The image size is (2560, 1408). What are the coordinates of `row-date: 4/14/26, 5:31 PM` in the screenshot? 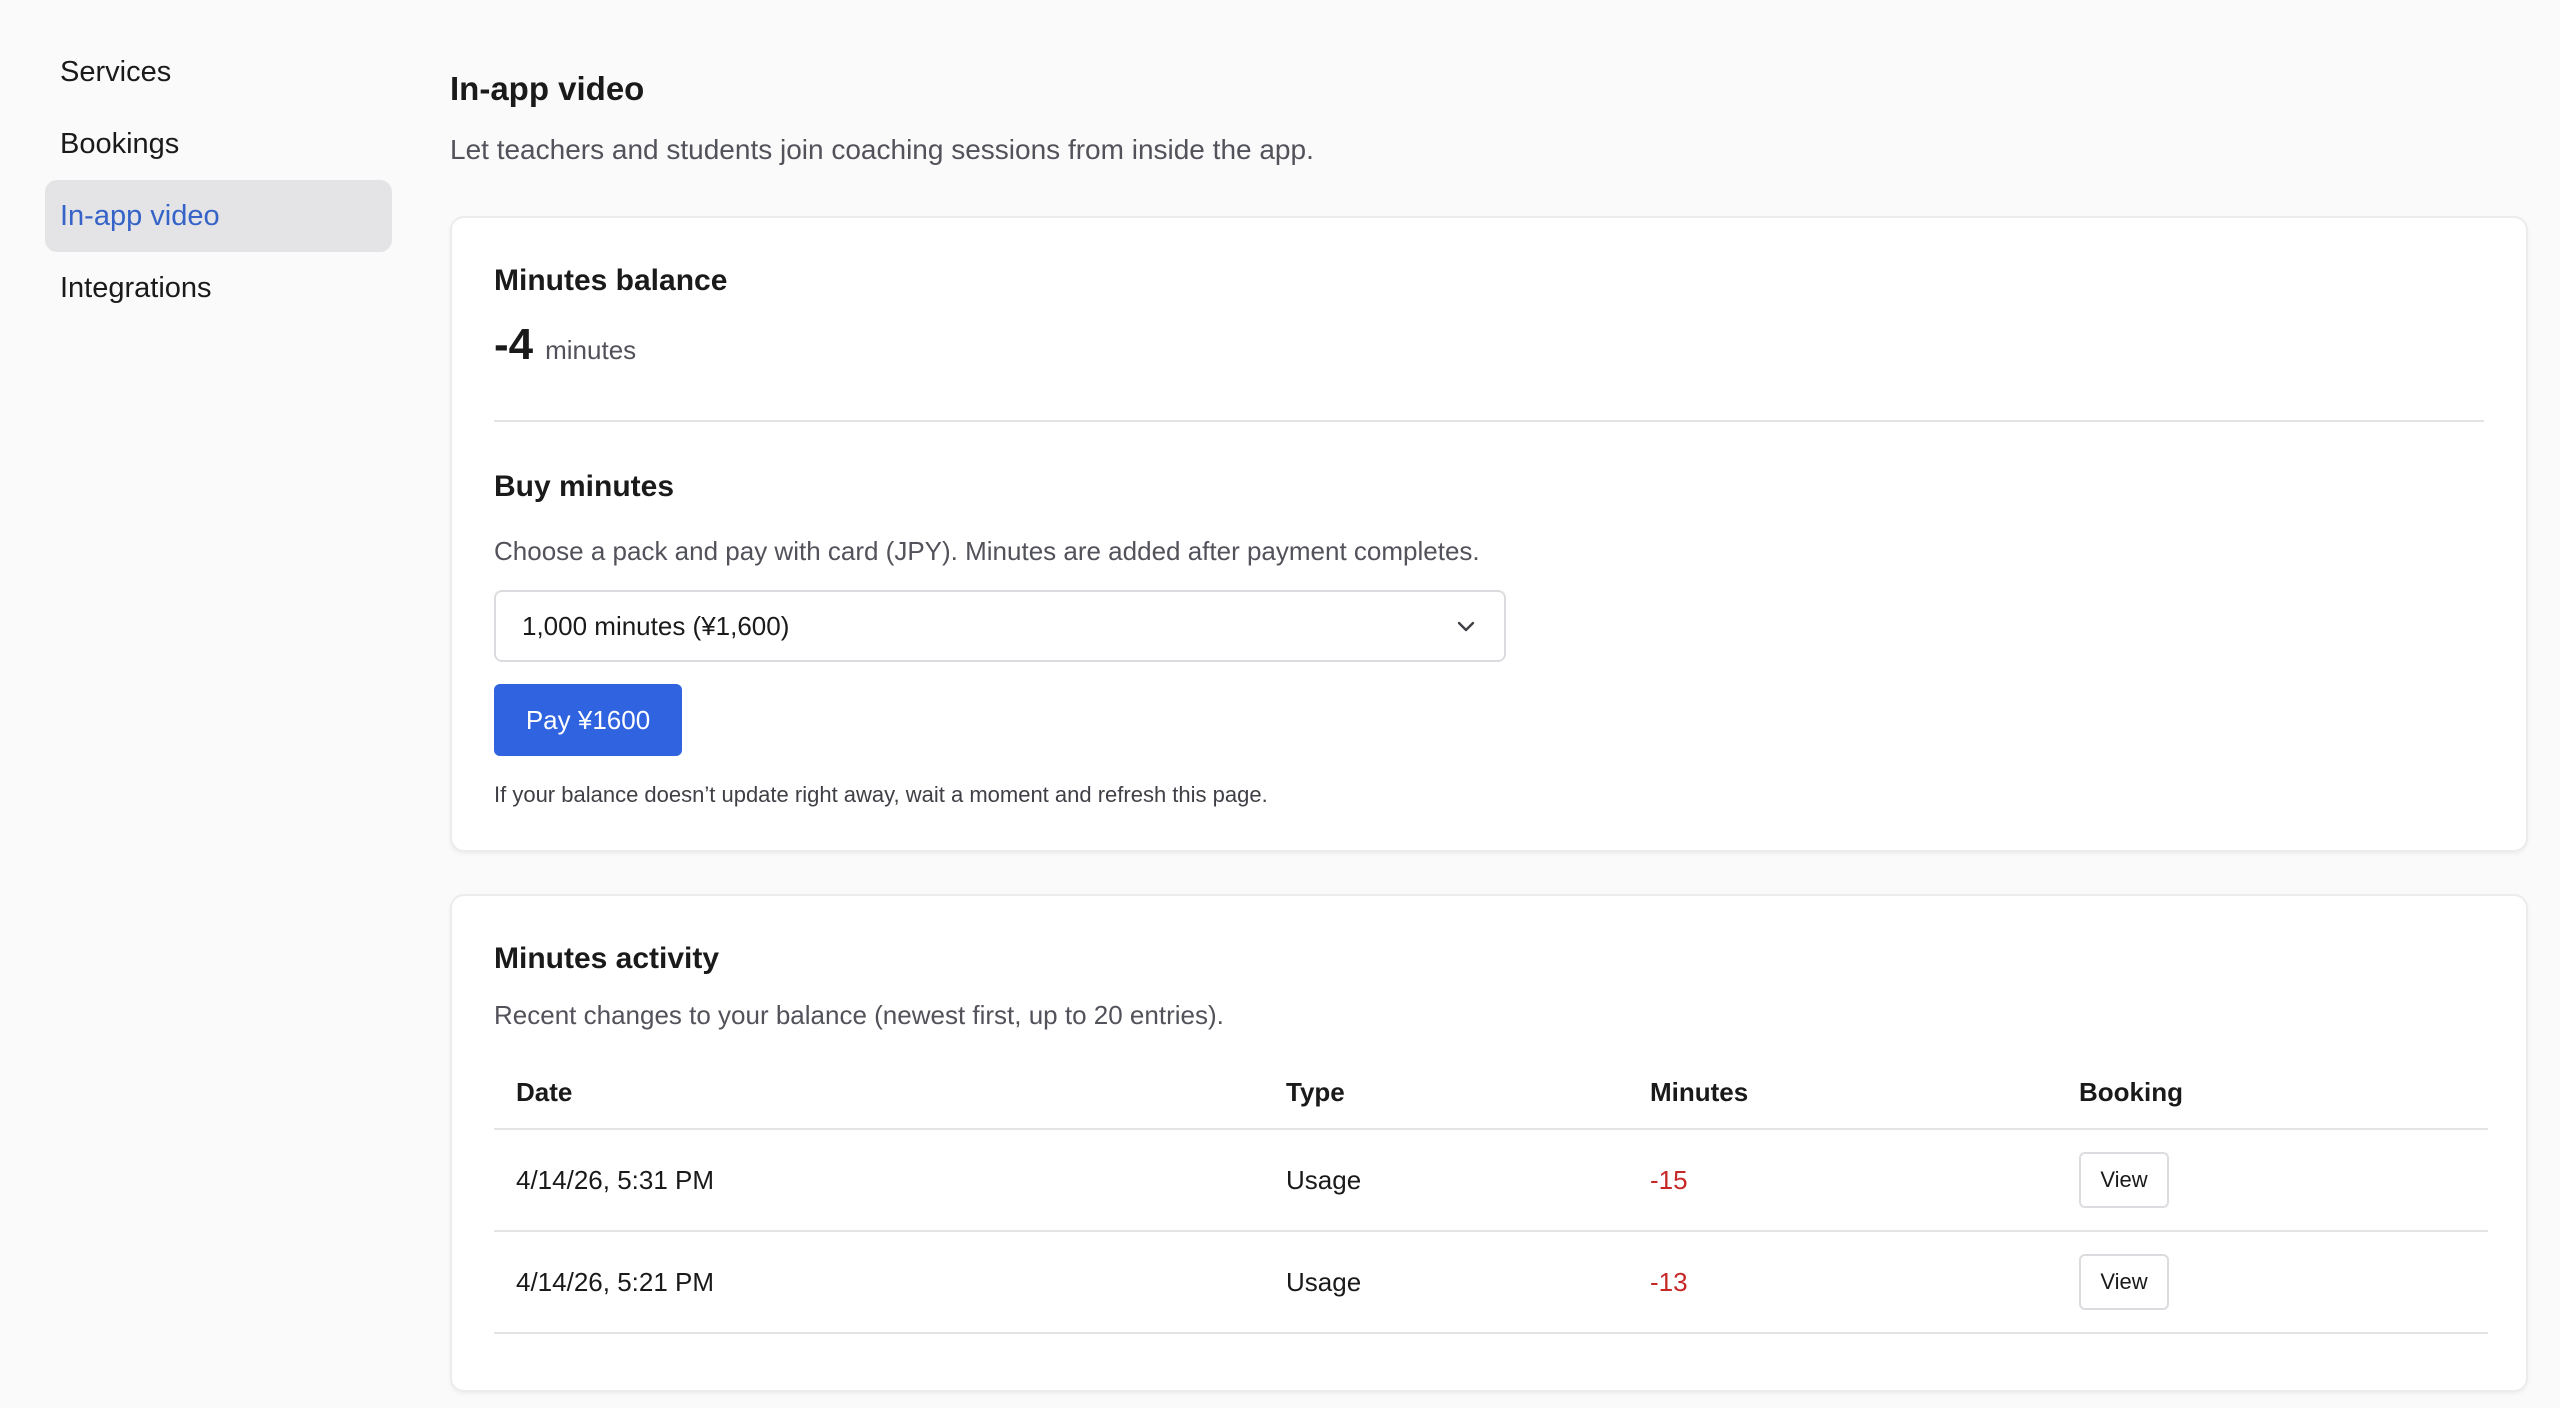 It's located at (615, 1179).